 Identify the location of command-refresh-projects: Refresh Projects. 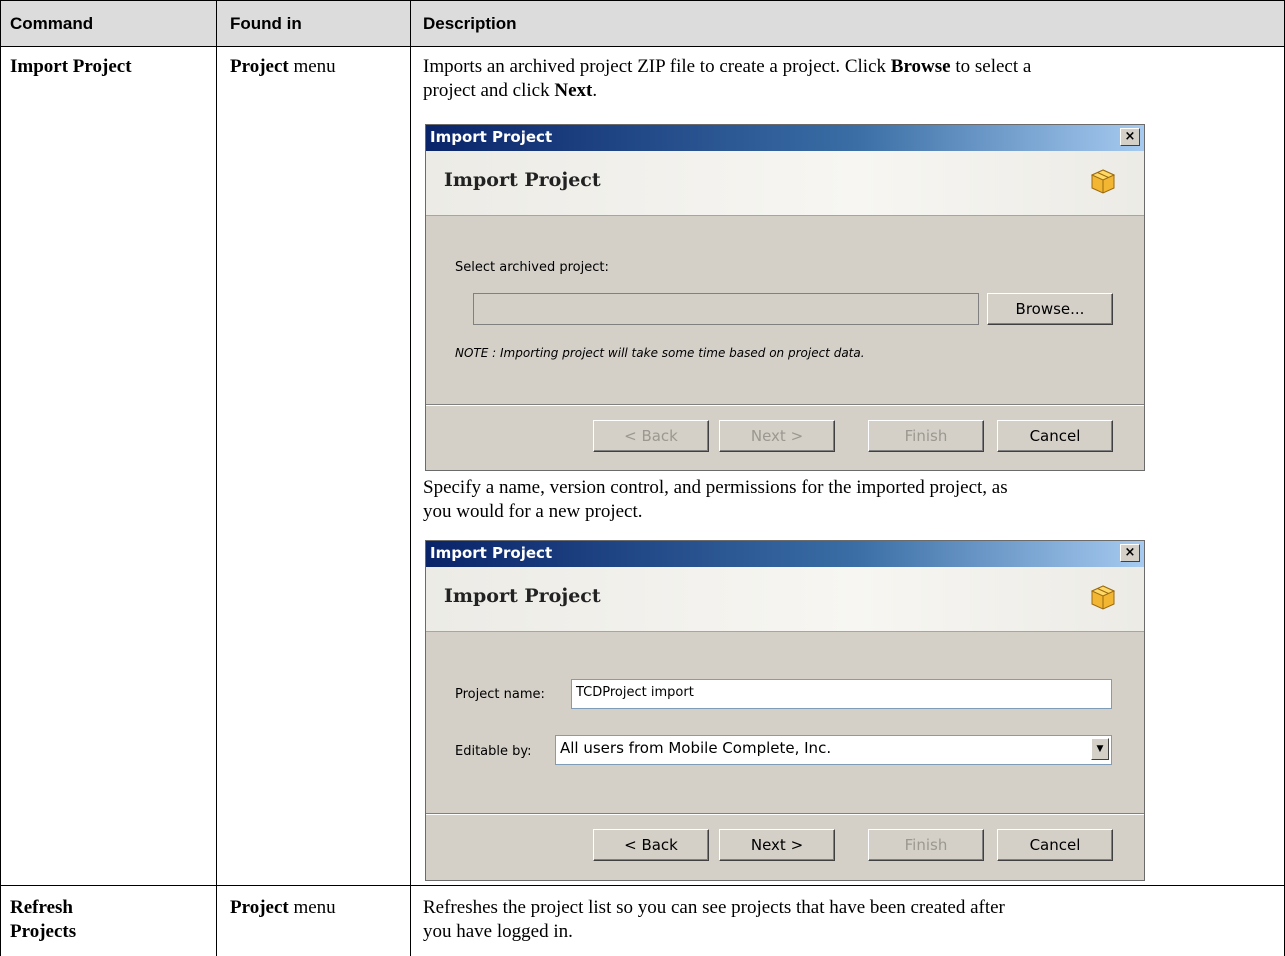
(43, 920).